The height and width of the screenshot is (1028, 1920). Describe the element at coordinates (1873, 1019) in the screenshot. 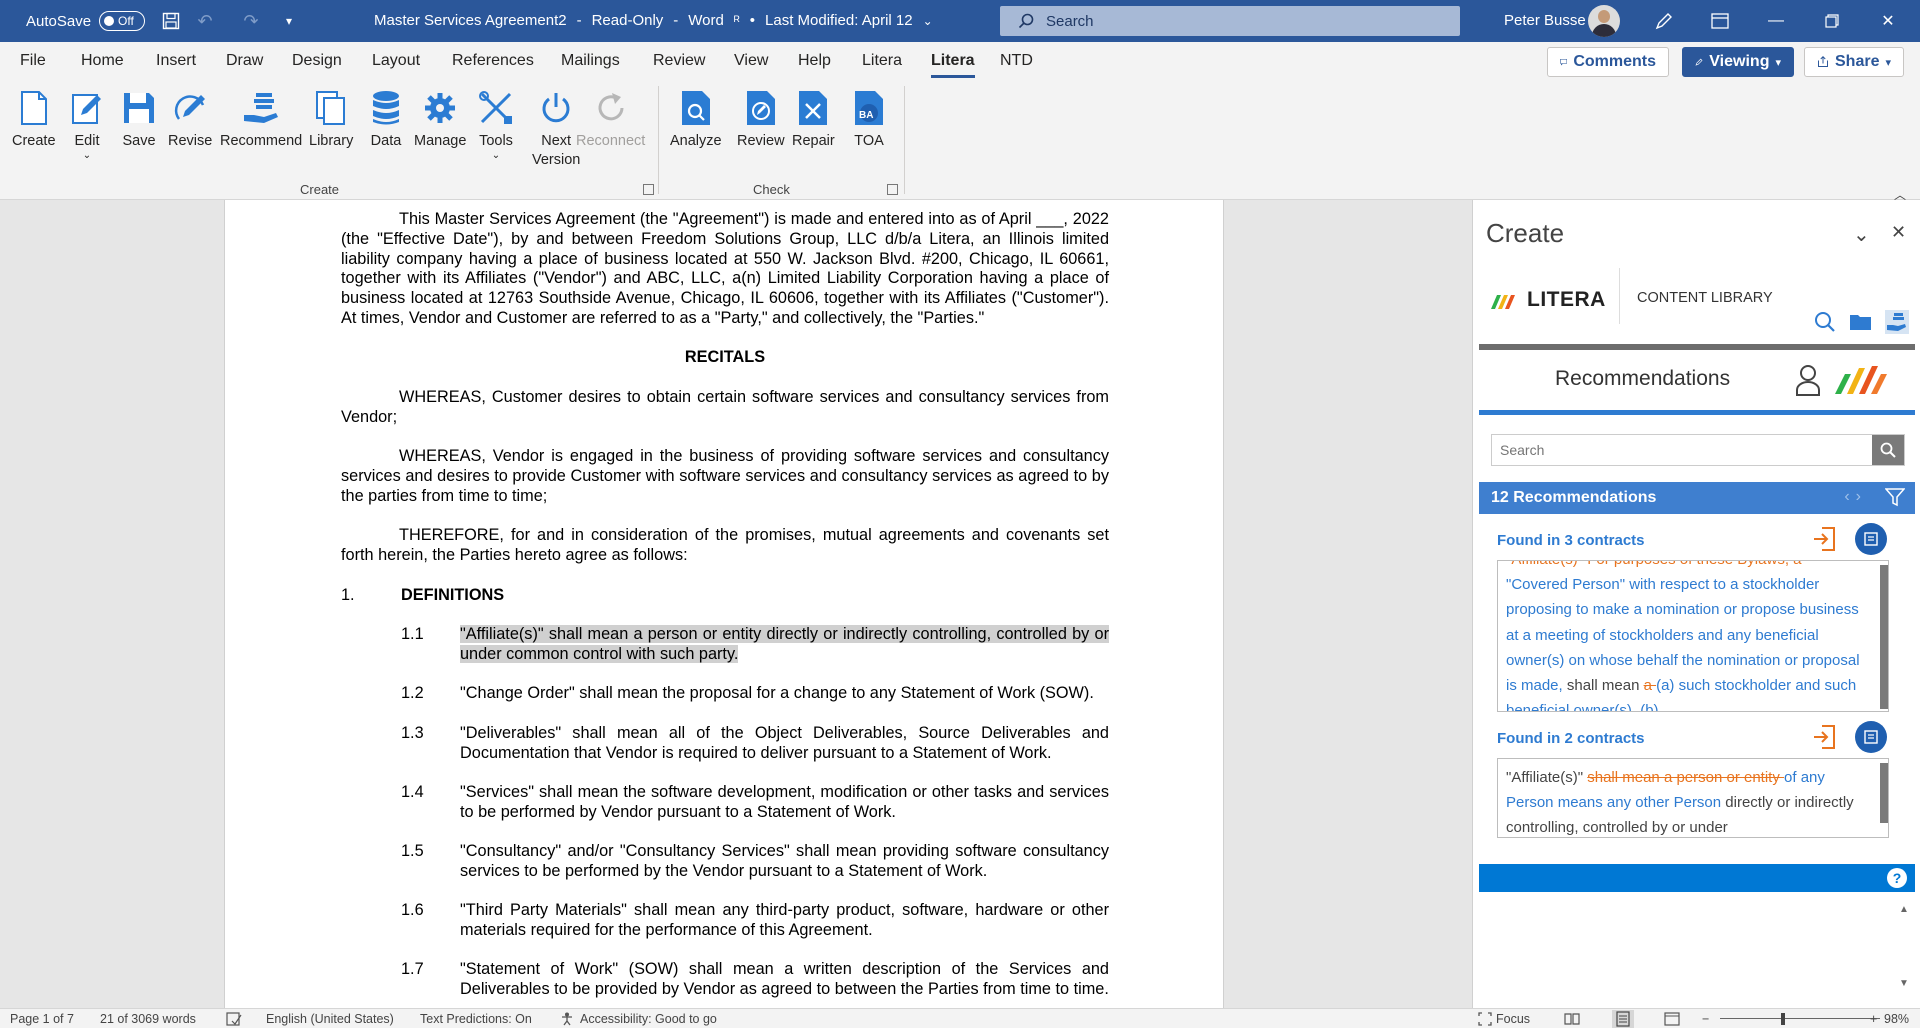

I see `zoom-in-button: +` at that location.